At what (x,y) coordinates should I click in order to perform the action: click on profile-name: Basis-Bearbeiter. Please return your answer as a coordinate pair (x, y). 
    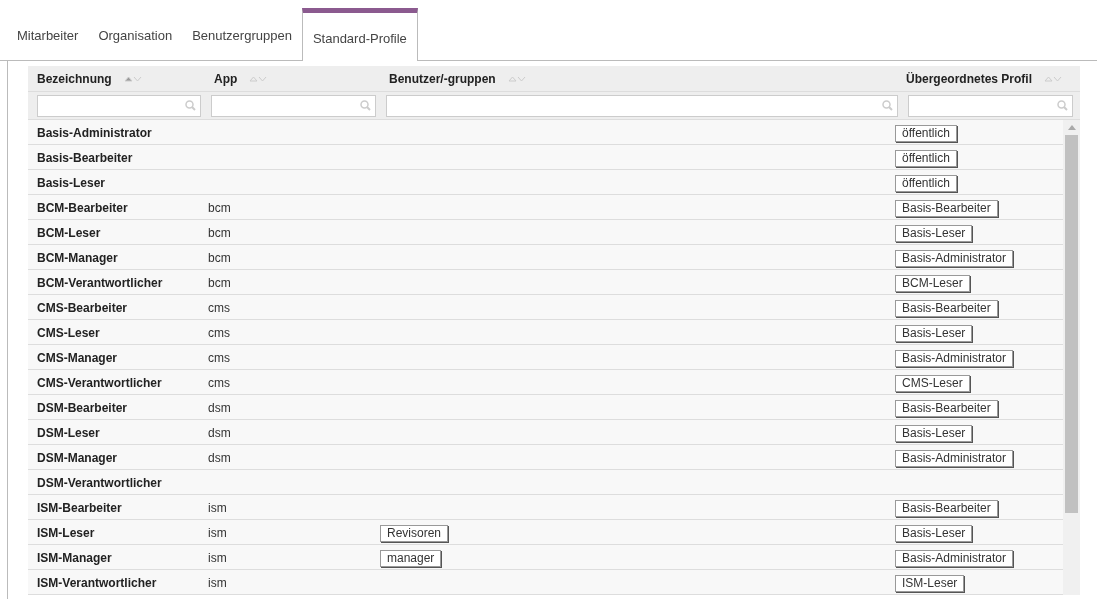
    Looking at the image, I should click on (85, 158).